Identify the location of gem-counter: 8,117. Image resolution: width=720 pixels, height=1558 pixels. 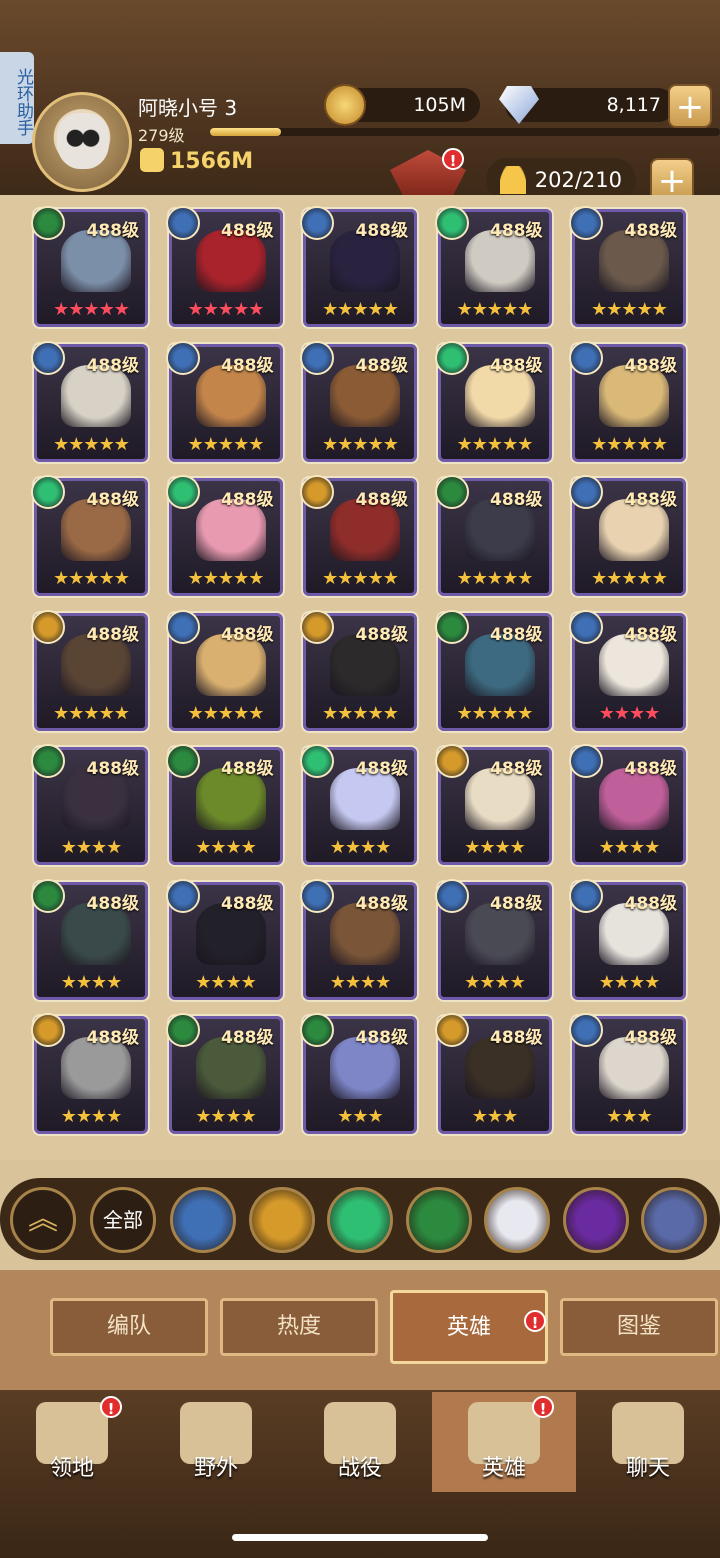
(587, 105).